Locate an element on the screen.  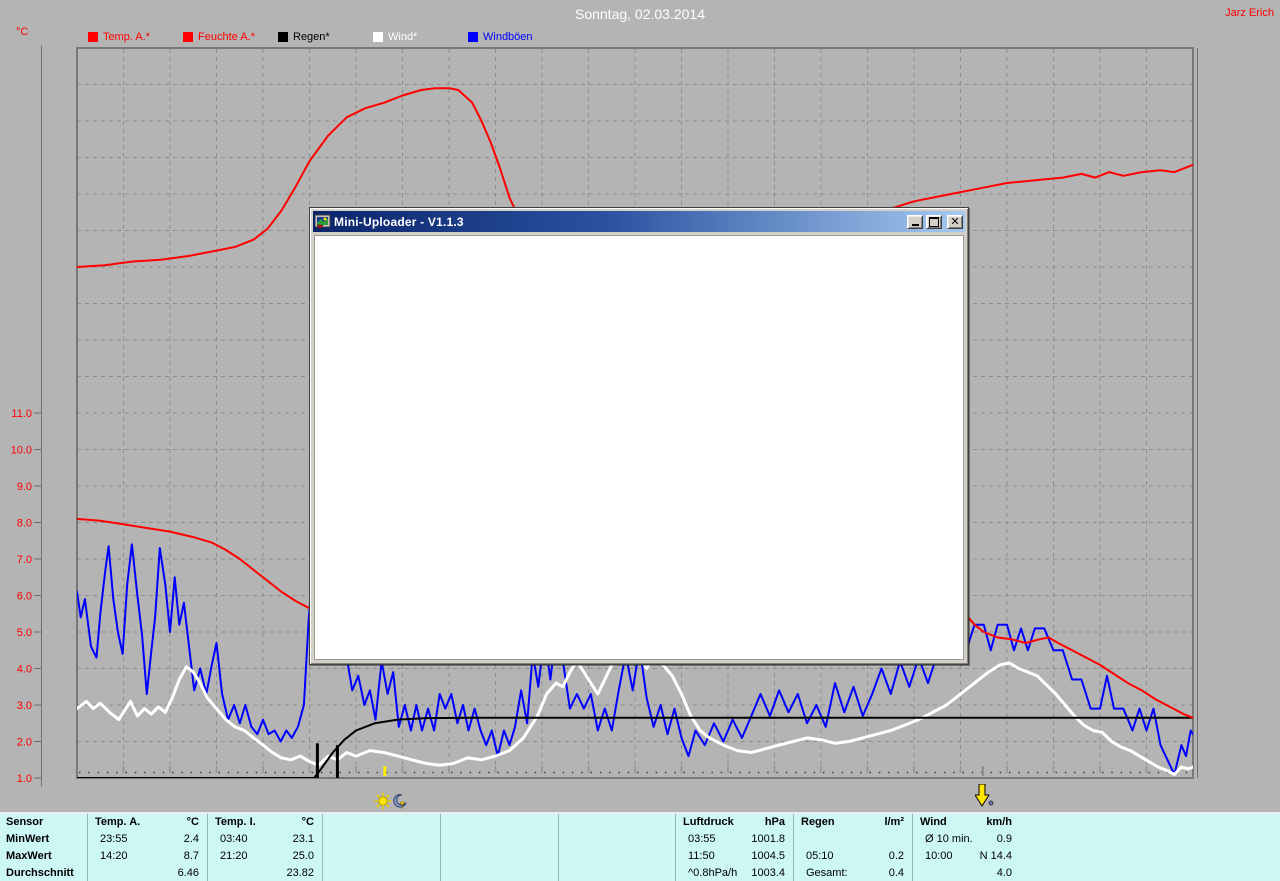
minimize-icon is located at coordinates (915, 225).